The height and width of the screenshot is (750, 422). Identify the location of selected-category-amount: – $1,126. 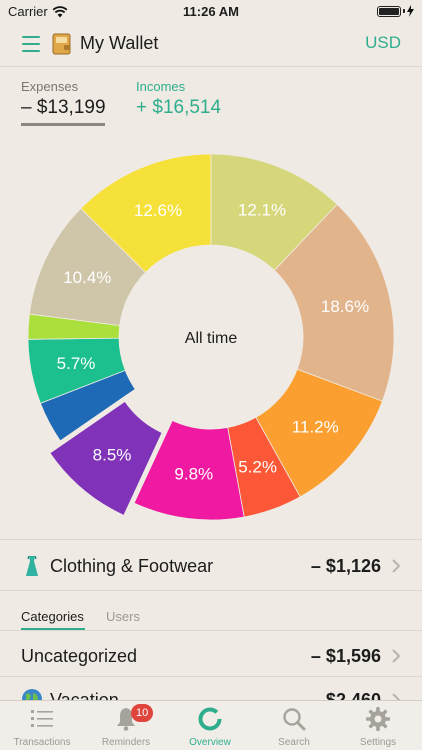
(345, 566).